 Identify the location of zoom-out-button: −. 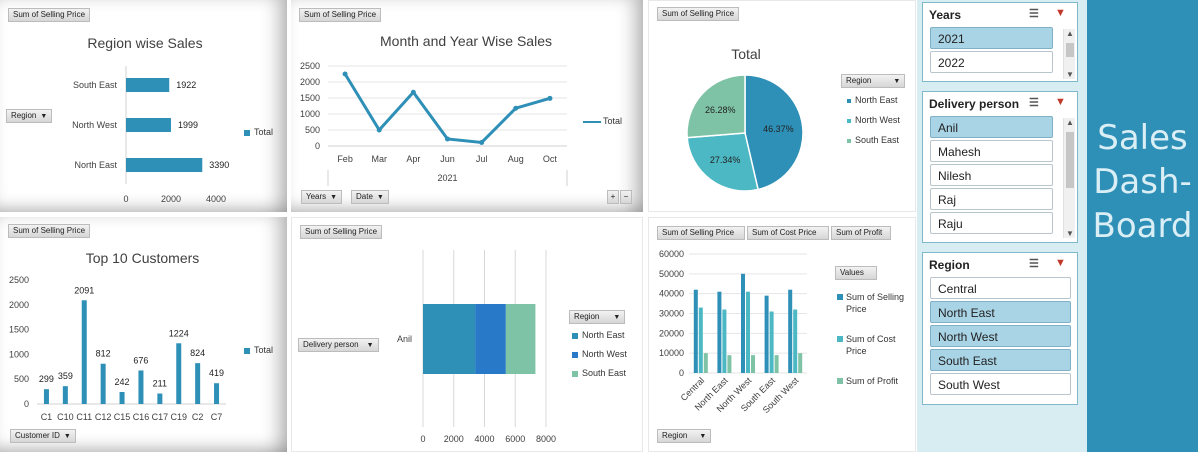
(626, 197).